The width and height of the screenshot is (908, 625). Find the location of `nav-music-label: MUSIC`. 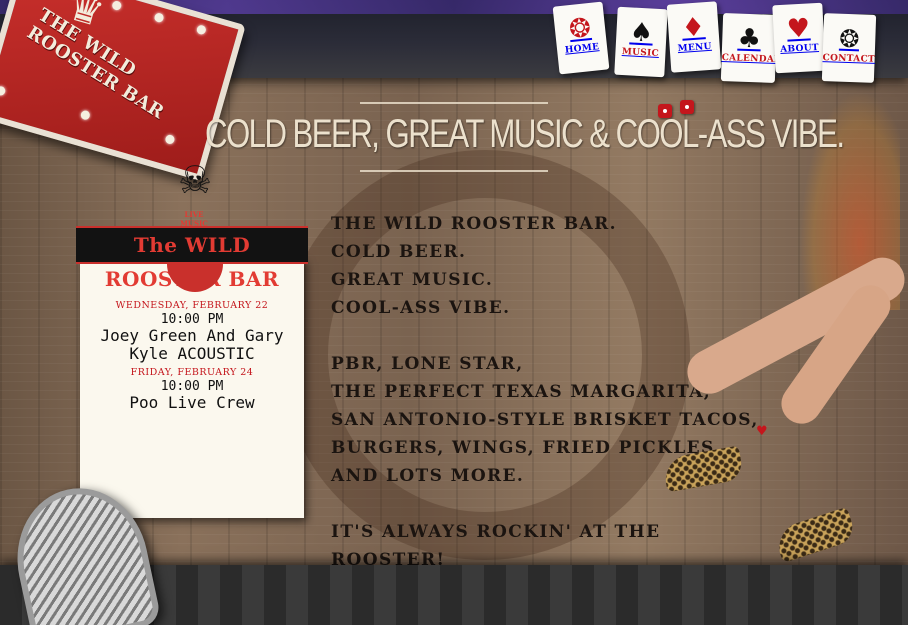

nav-music-label: MUSIC is located at coordinates (640, 53).